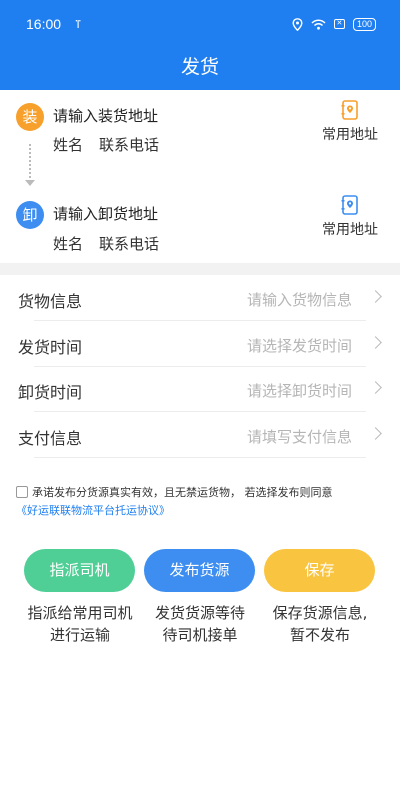 The width and height of the screenshot is (400, 800). I want to click on unload-name-label: 姓名, so click(68, 244).